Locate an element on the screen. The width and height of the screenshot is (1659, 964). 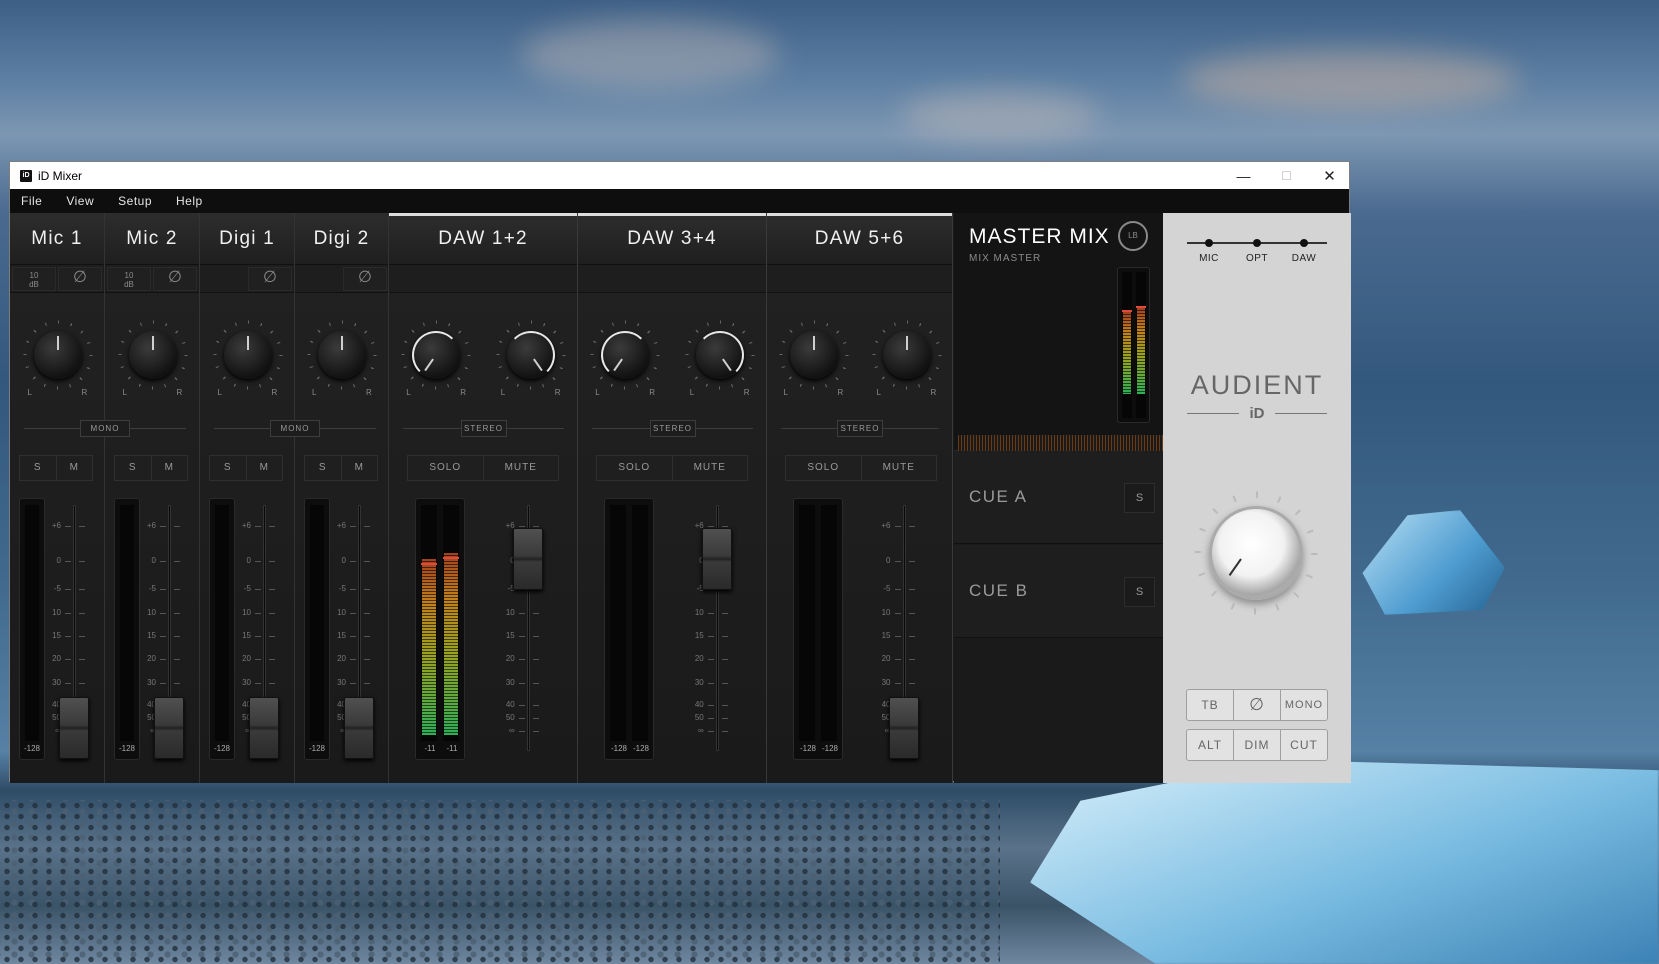
master-section: MASTER MIX MIX MASTER LB CUE A S CUE B S is located at coordinates (1058, 498).